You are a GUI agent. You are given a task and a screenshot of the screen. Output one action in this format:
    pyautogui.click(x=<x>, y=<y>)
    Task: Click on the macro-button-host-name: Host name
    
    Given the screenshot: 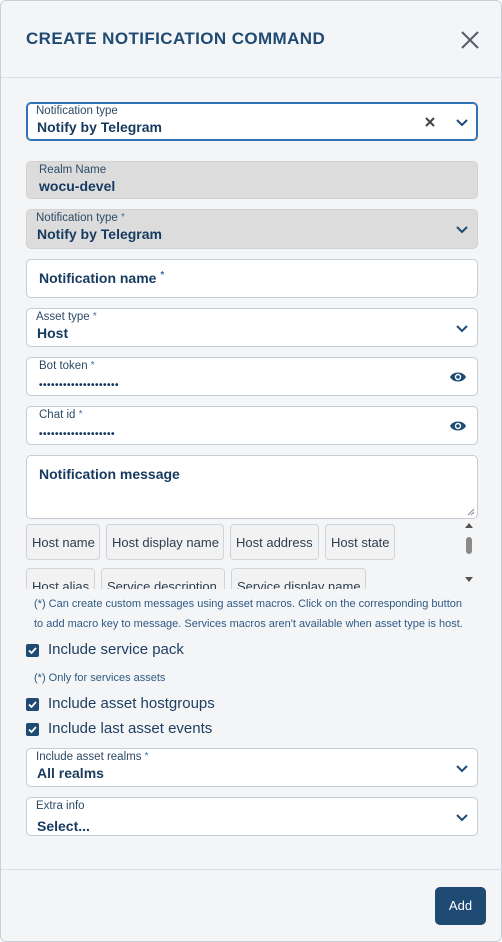 What is the action you would take?
    pyautogui.click(x=63, y=542)
    